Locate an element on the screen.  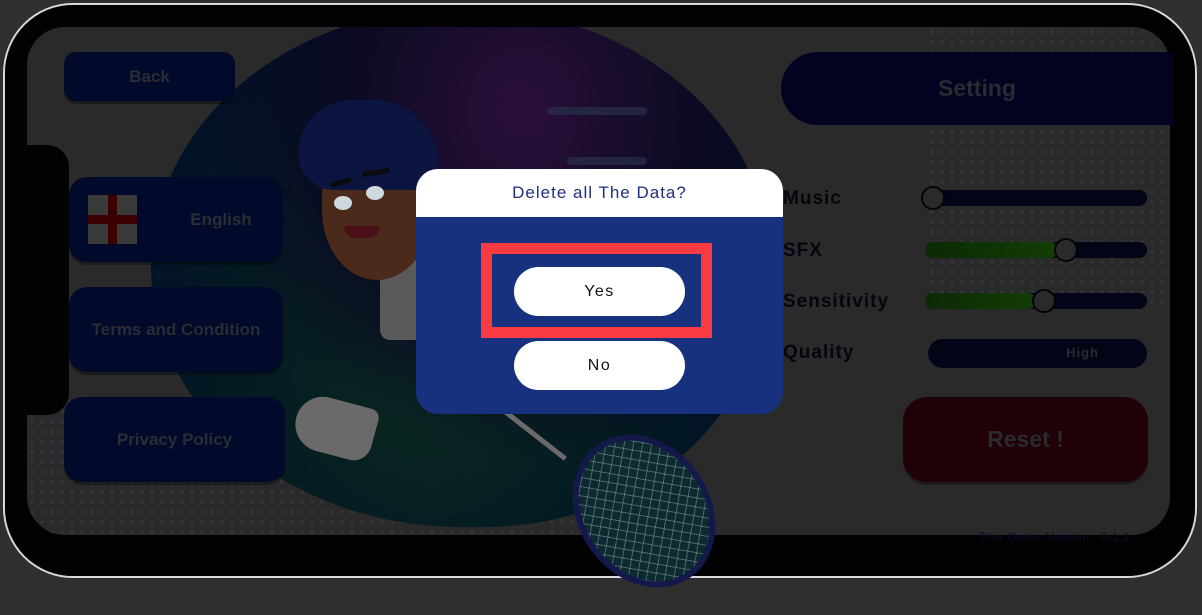
language-label: English is located at coordinates (221, 219).